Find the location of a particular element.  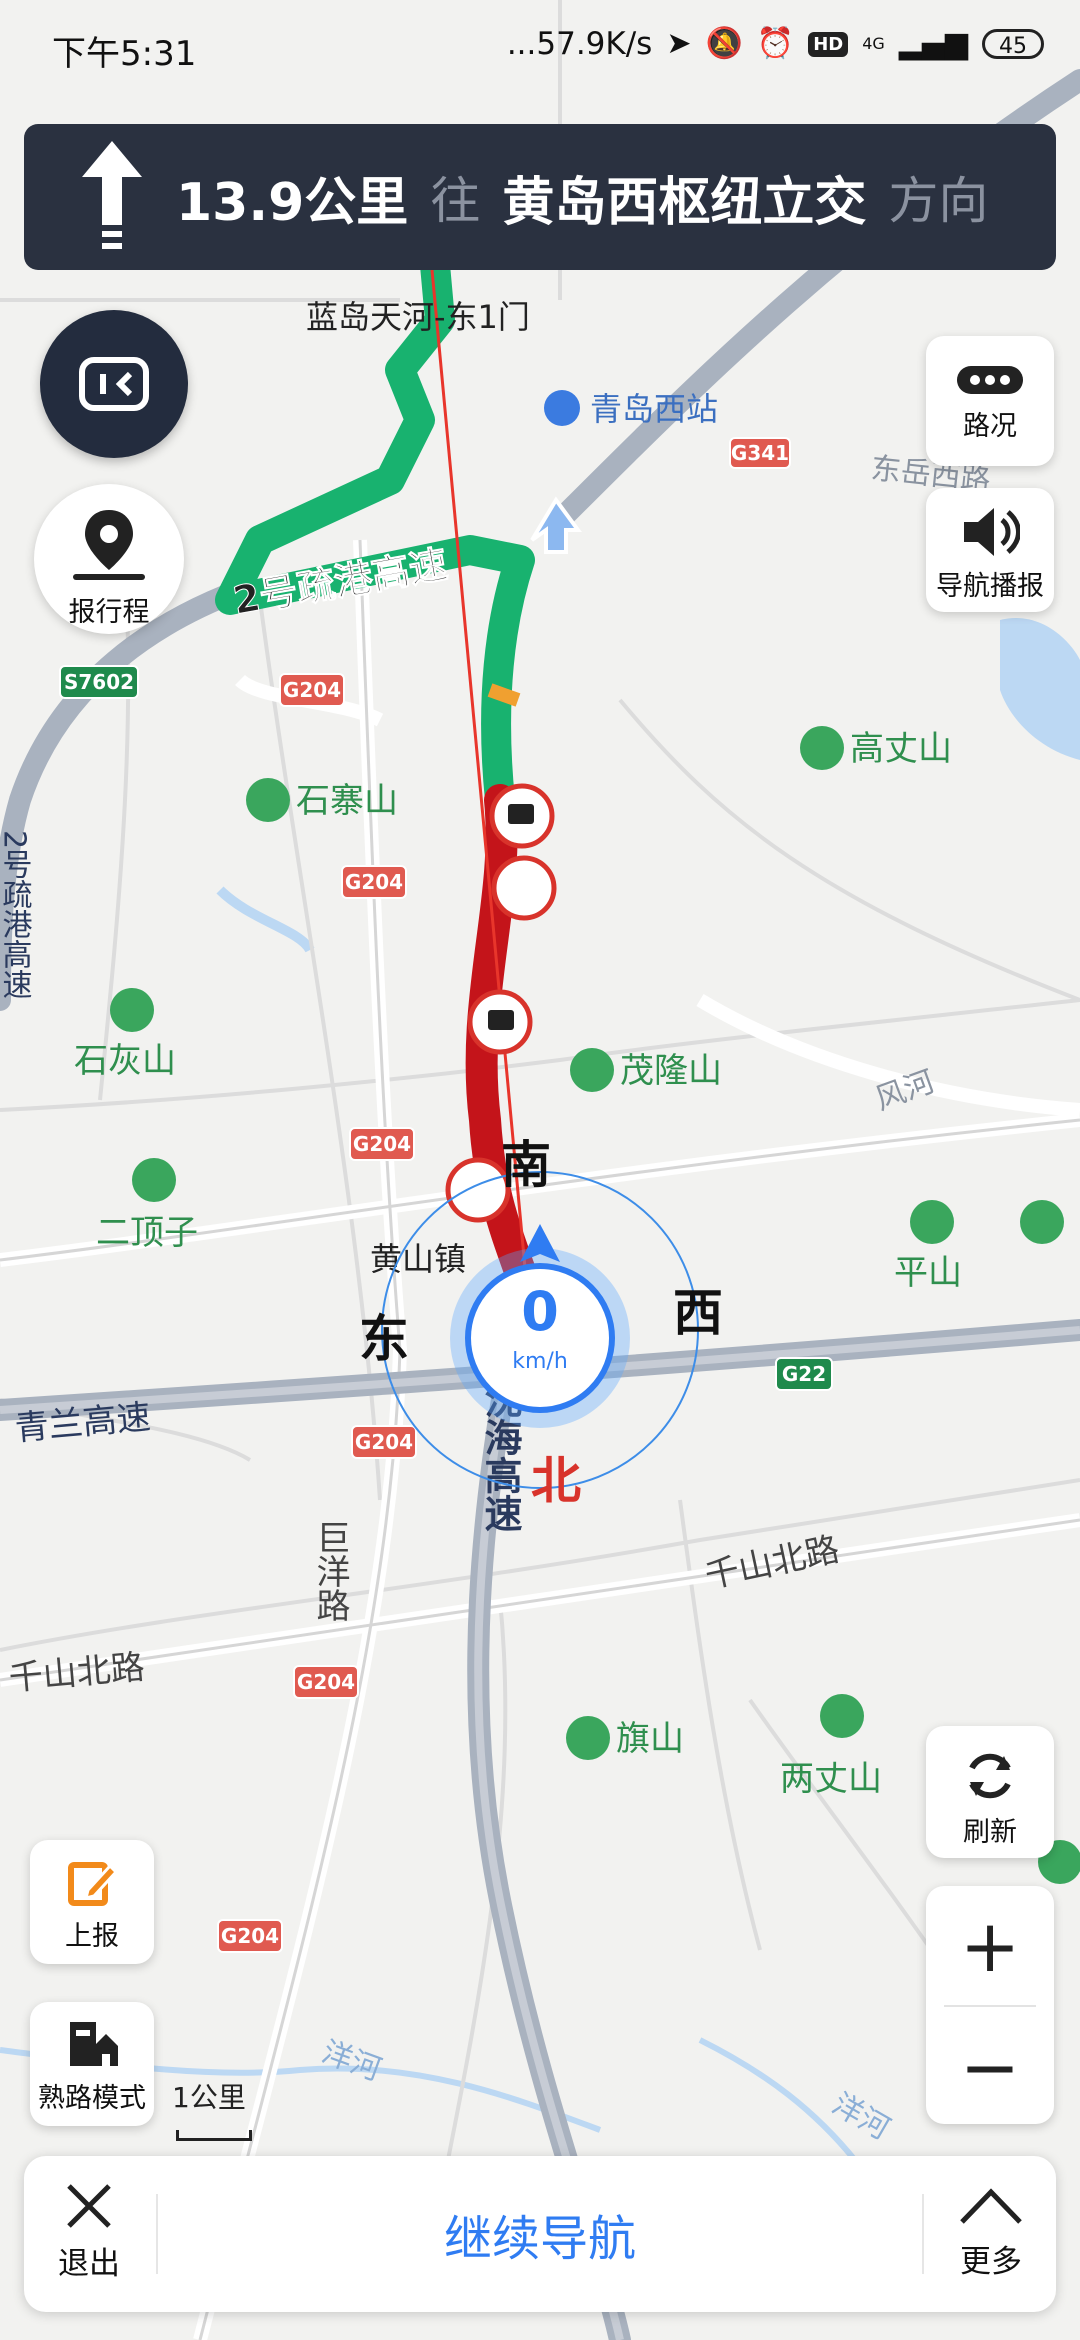

exit-label: 退出 is located at coordinates (89, 2264).